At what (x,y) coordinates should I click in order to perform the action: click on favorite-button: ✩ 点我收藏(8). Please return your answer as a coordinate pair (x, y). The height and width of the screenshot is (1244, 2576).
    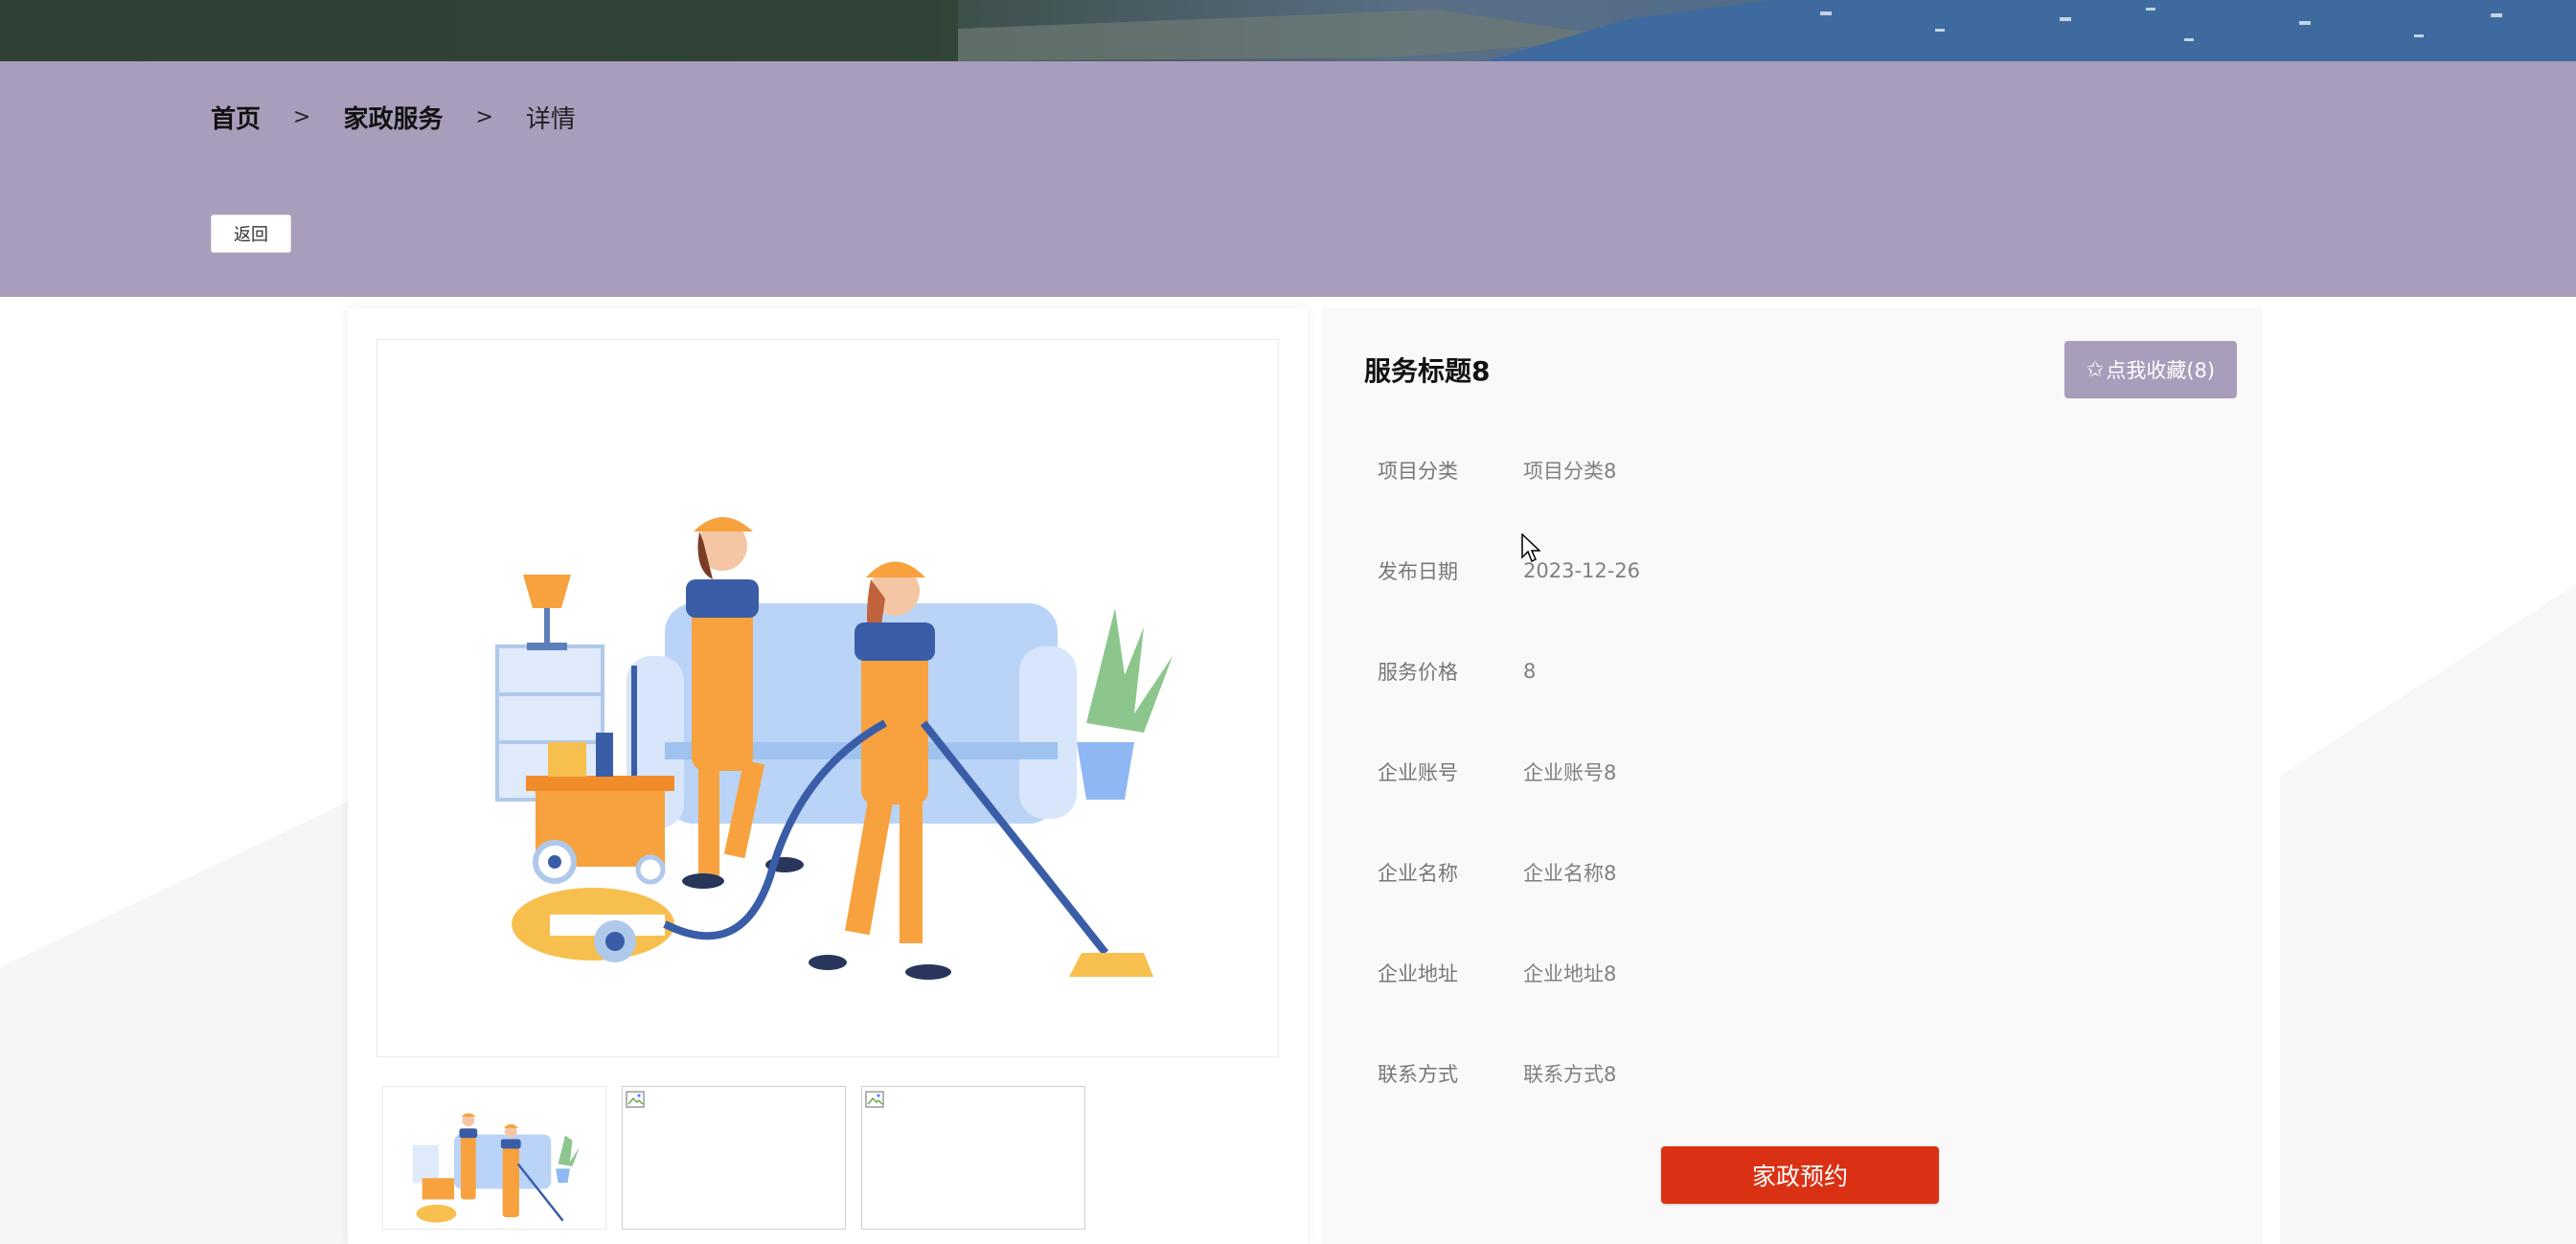
    Looking at the image, I should click on (2150, 369).